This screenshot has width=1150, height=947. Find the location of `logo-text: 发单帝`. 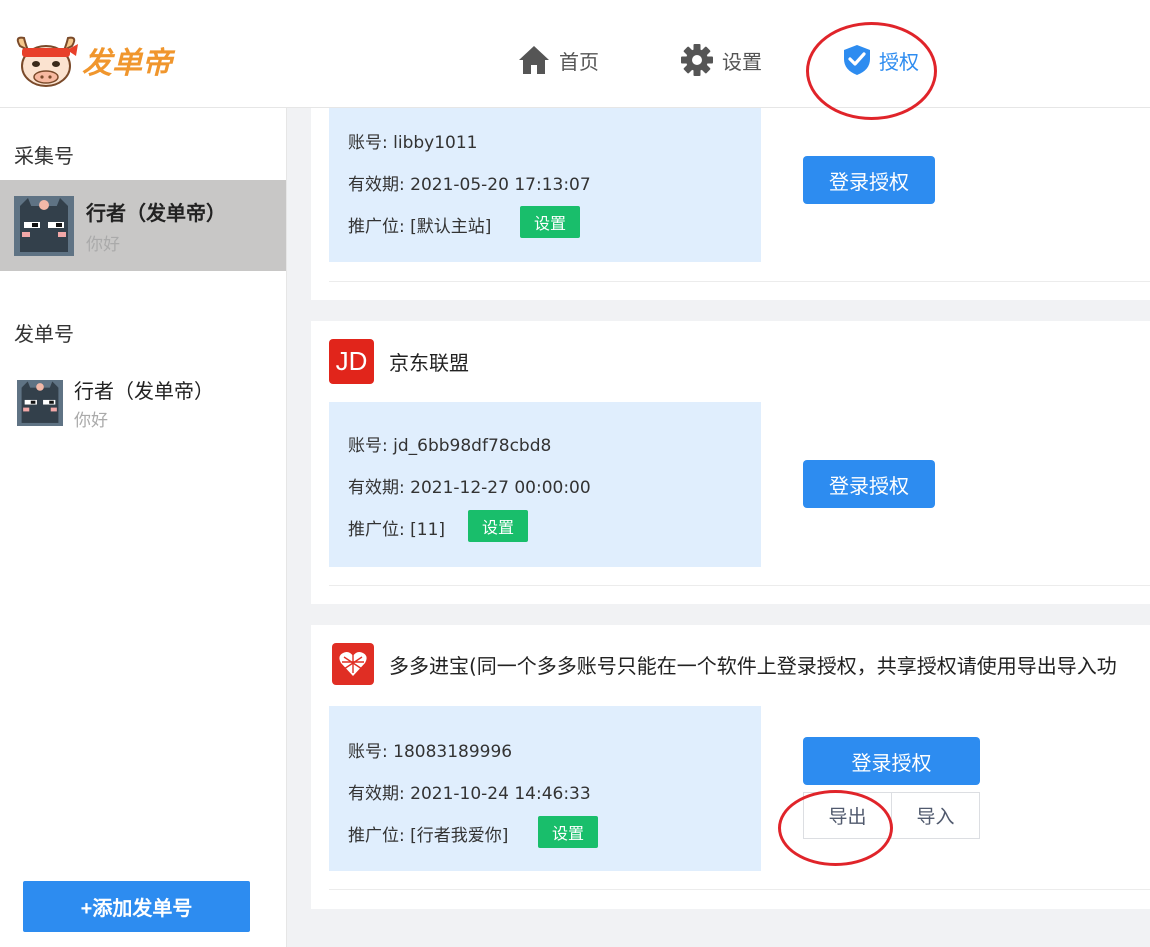

logo-text: 发单帝 is located at coordinates (127, 63).